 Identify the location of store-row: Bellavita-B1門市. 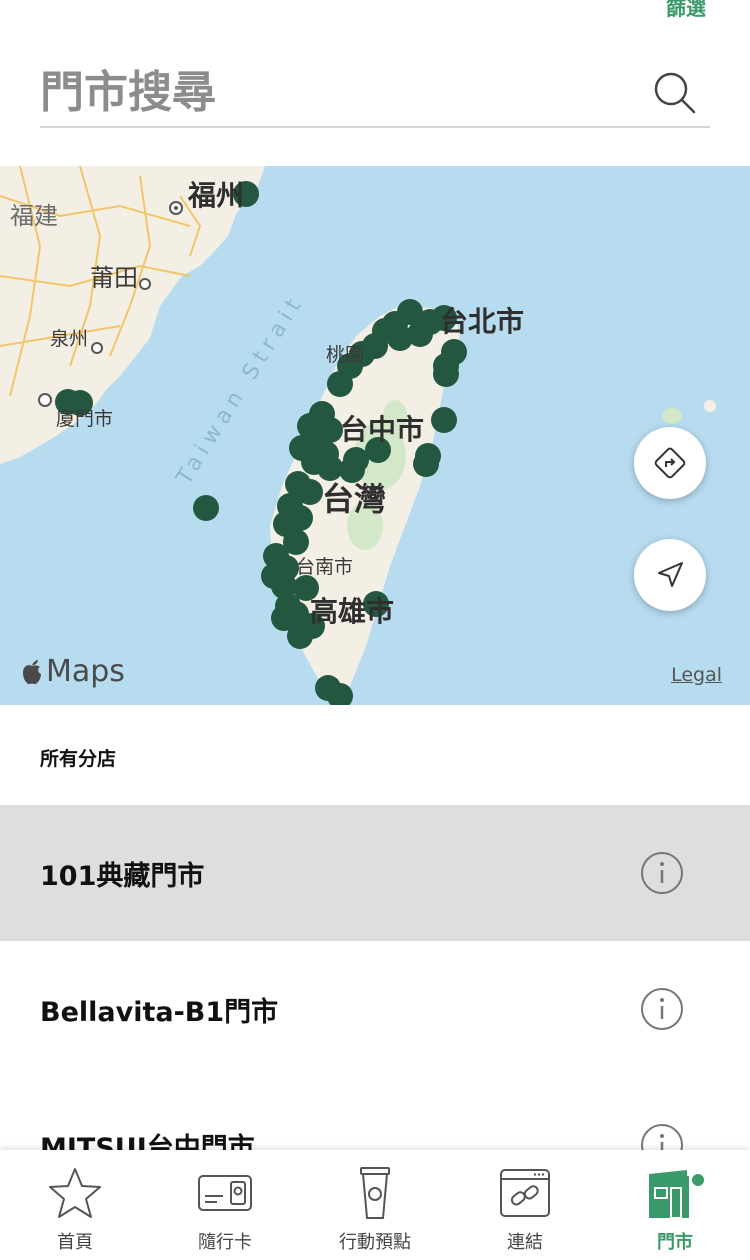
(375, 1009).